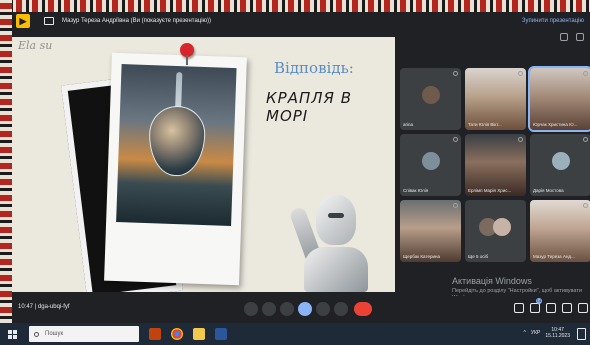  What do you see at coordinates (519, 308) in the screenshot?
I see `info-icon` at bounding box center [519, 308].